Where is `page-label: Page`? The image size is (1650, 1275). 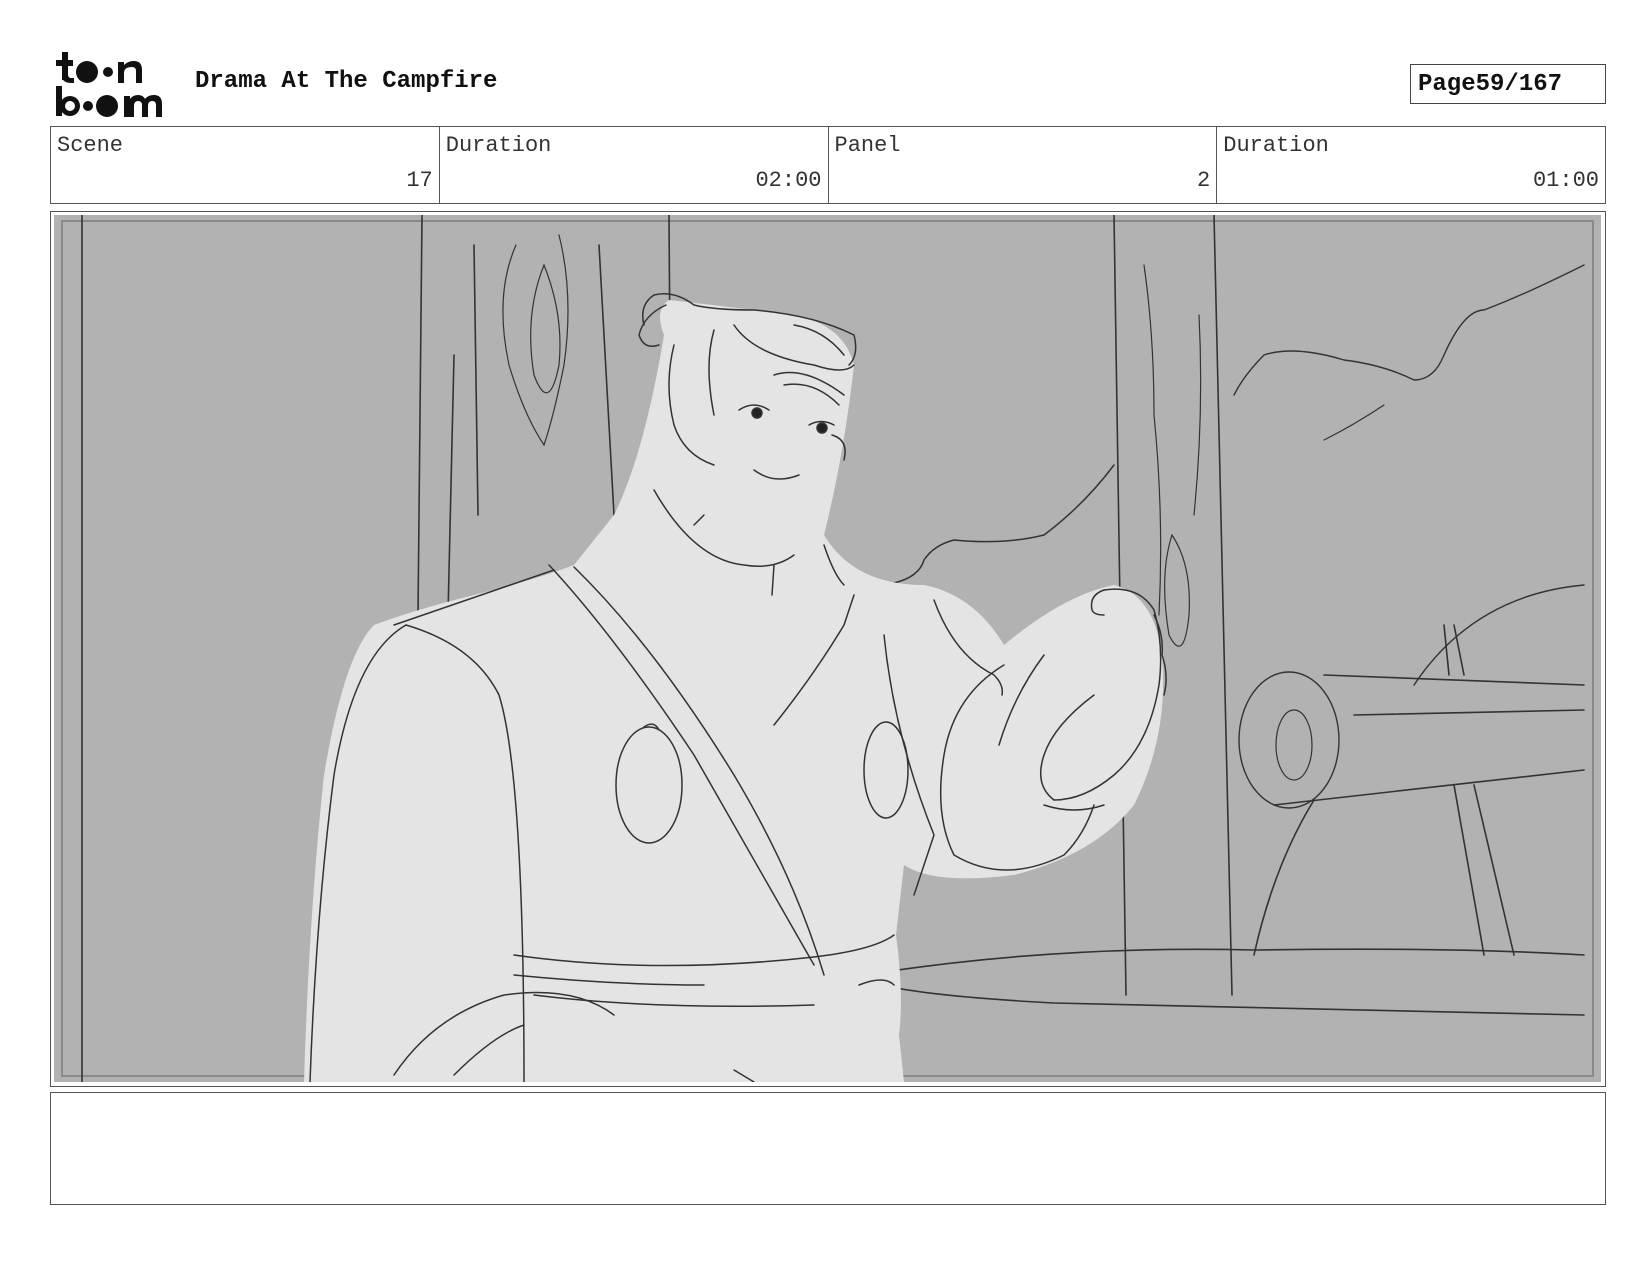 page-label: Page is located at coordinates (1447, 84).